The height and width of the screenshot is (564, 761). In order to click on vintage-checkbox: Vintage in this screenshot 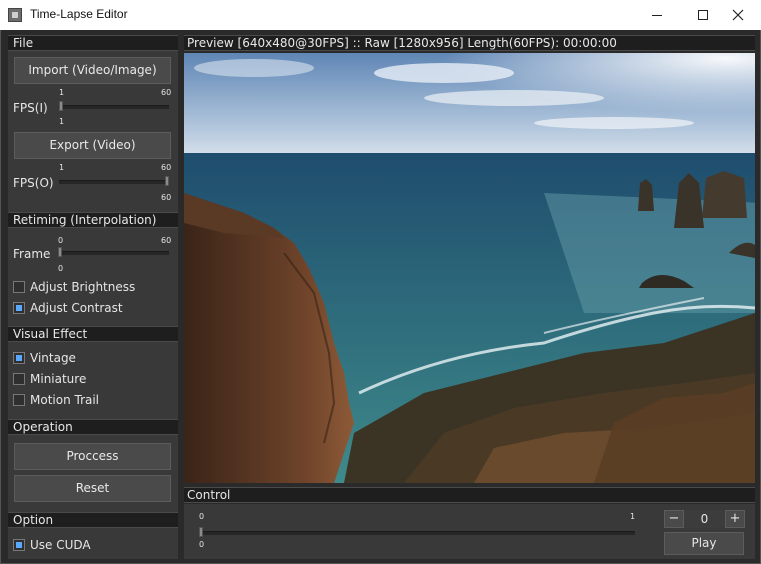, I will do `click(44, 358)`.